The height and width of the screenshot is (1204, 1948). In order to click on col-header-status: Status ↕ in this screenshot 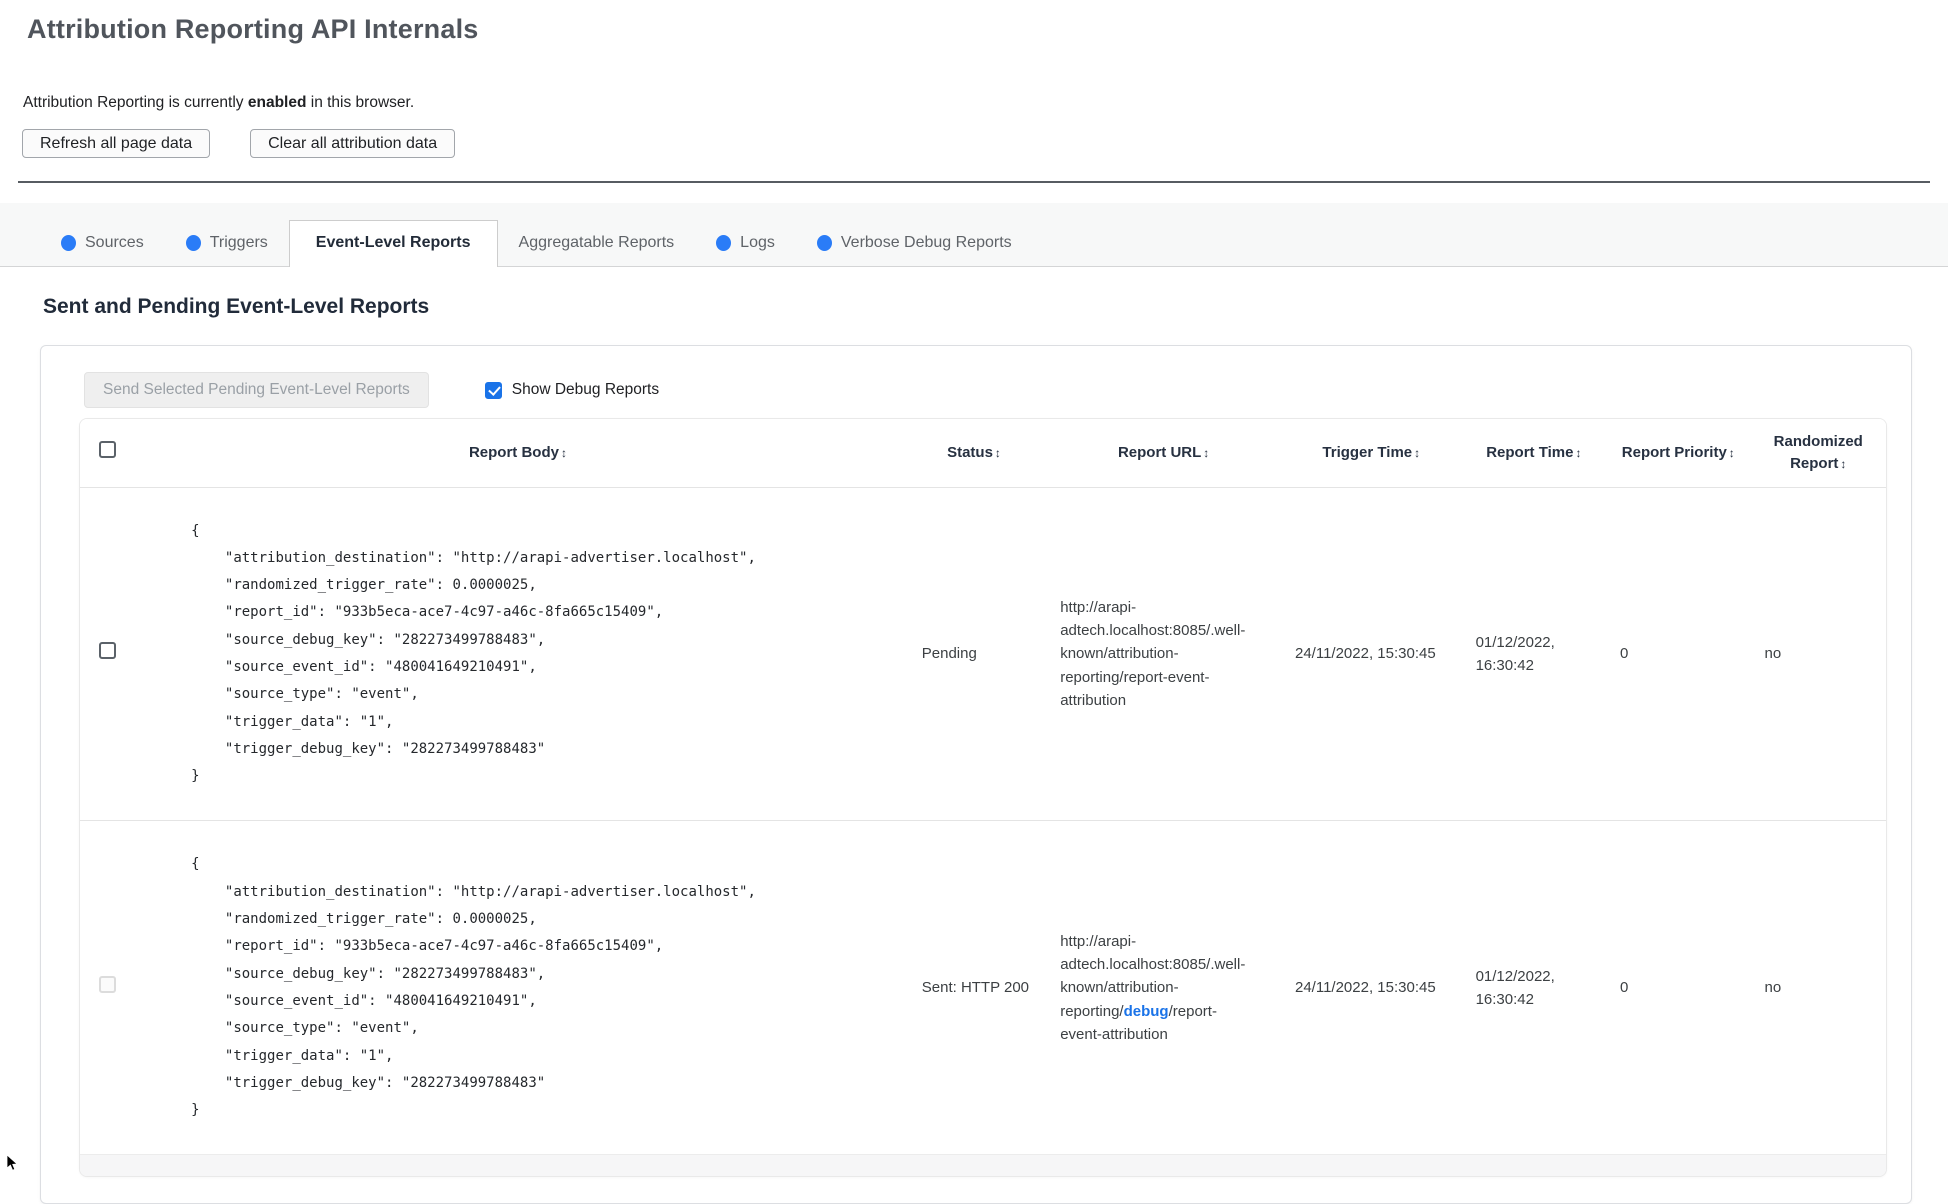, I will do `click(974, 453)`.